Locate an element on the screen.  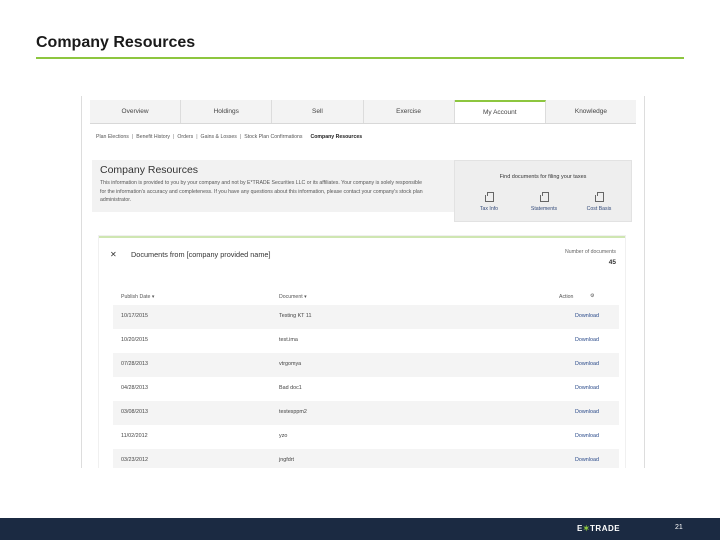
tax-info-link: Tax Info is located at coordinates (489, 202).